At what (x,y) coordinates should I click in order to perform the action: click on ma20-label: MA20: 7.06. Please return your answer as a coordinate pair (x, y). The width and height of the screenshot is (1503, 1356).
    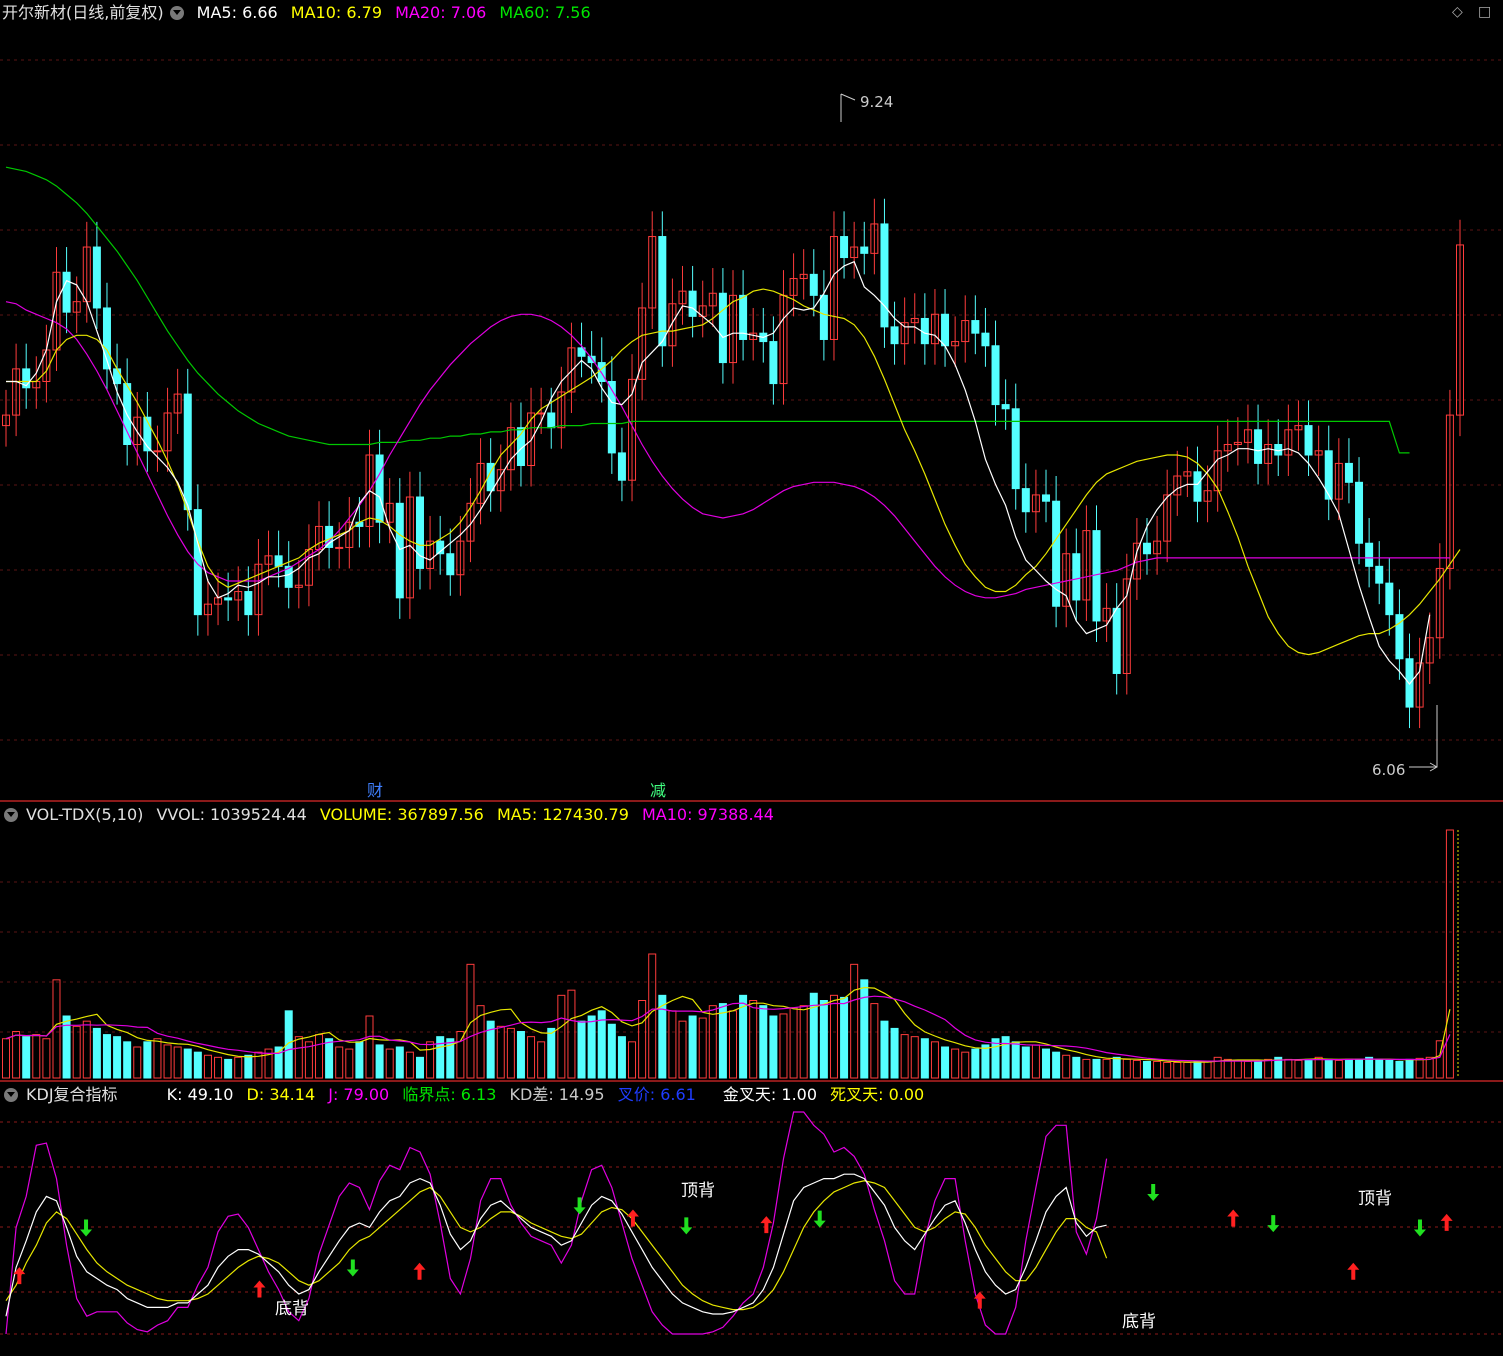
    Looking at the image, I should click on (441, 12).